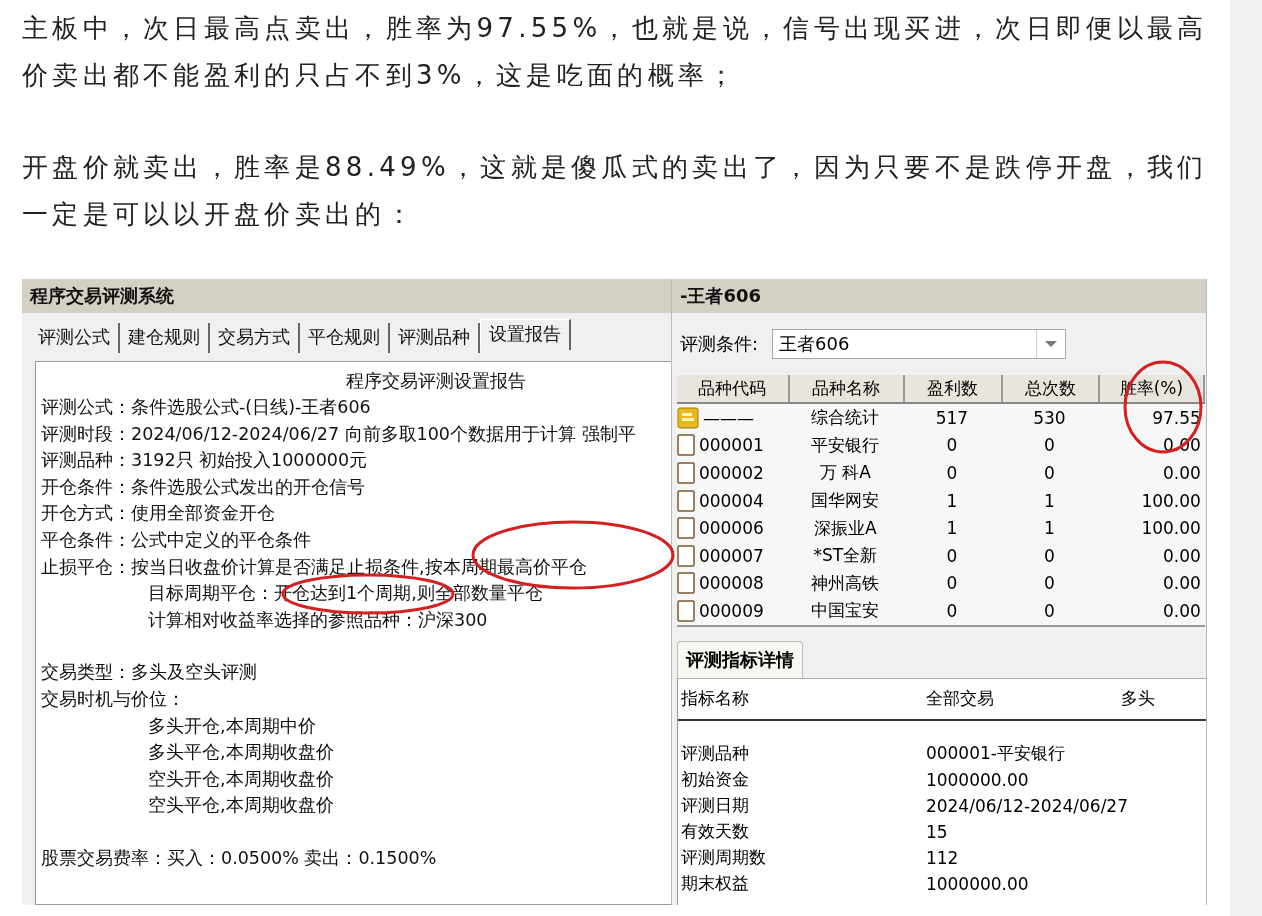  What do you see at coordinates (942, 857) in the screenshot?
I see `table-cell-text: 112` at bounding box center [942, 857].